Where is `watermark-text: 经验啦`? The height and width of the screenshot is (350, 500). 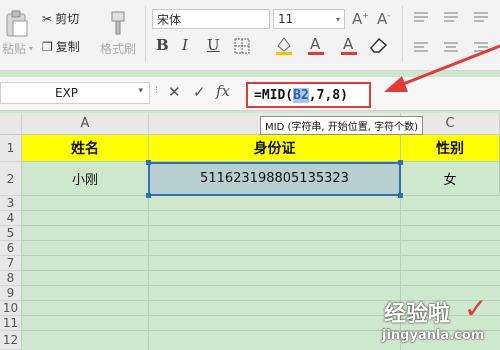 watermark-text: 经验啦 is located at coordinates (417, 314).